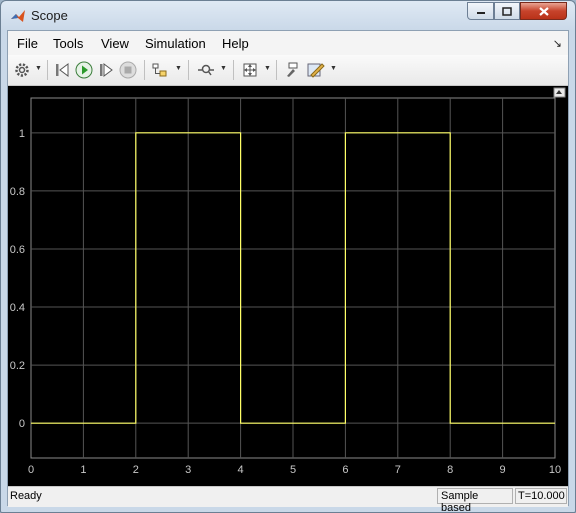 This screenshot has height=513, width=576. What do you see at coordinates (18, 16) in the screenshot?
I see `matlab-logo-icon` at bounding box center [18, 16].